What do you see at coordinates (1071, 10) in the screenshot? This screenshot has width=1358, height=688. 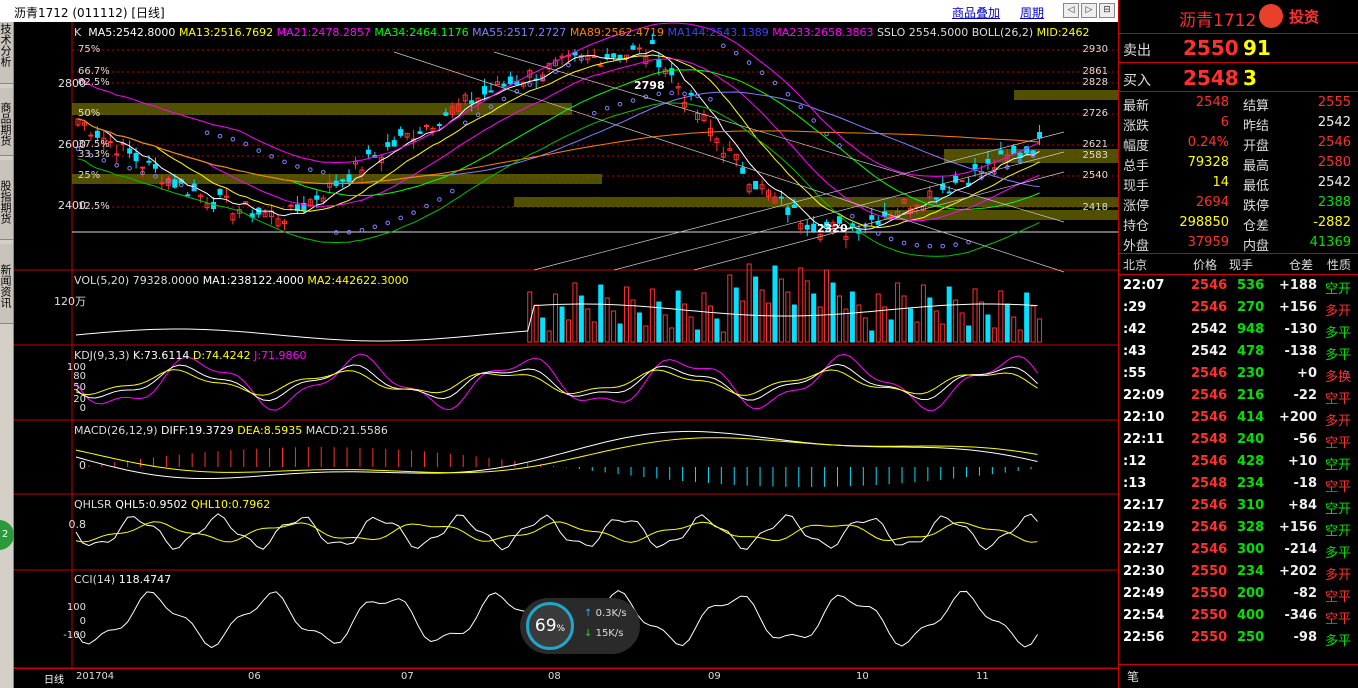 I see `nav-left-button: ◁` at bounding box center [1071, 10].